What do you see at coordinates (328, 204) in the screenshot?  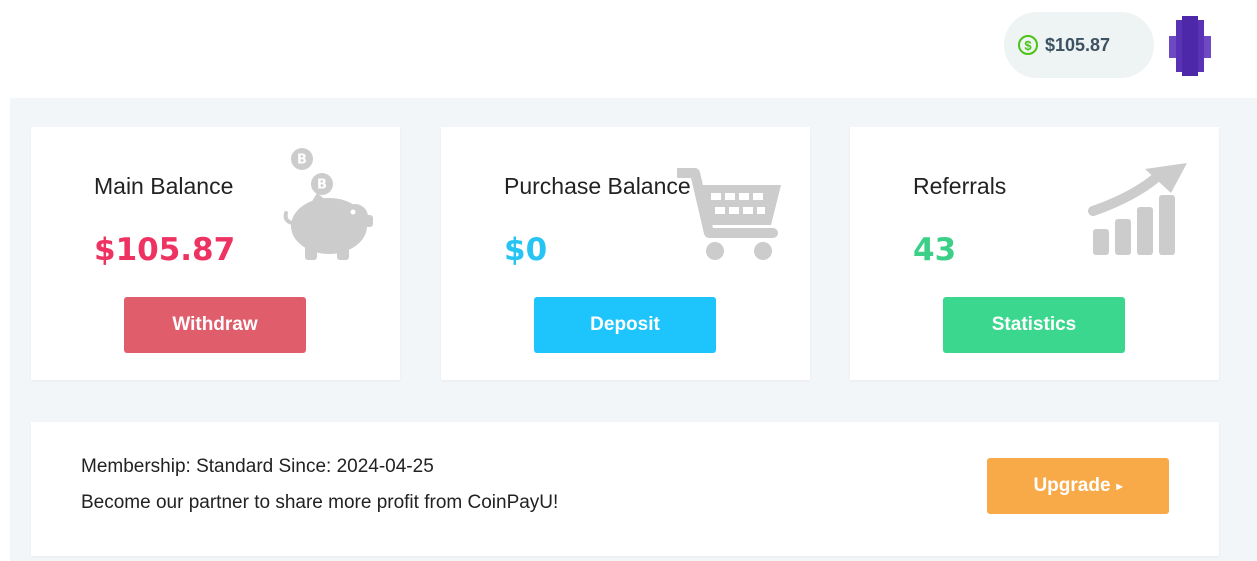 I see `piggy-bank-icon: B B` at bounding box center [328, 204].